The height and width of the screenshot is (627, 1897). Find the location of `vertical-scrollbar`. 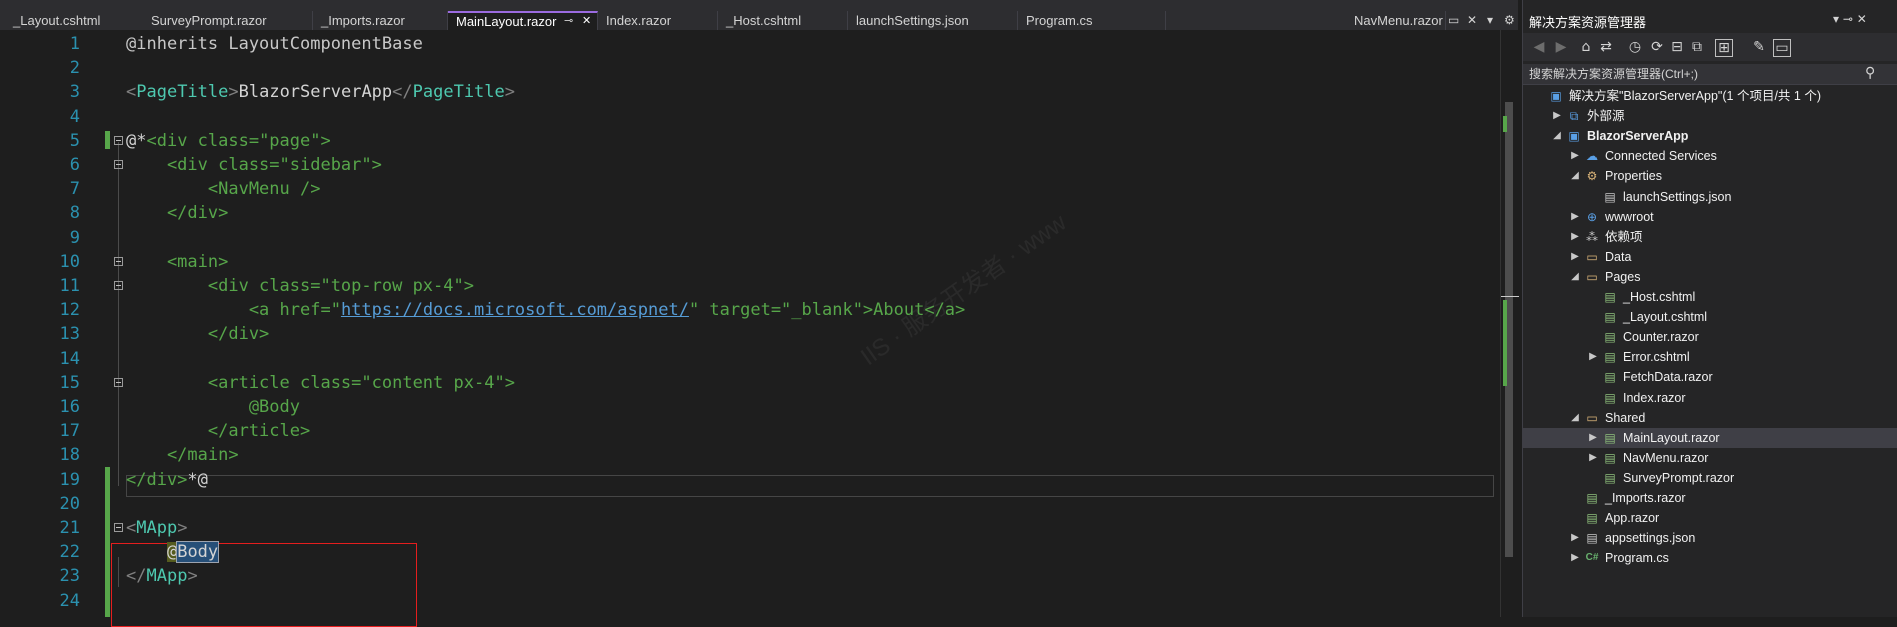

vertical-scrollbar is located at coordinates (1509, 323).